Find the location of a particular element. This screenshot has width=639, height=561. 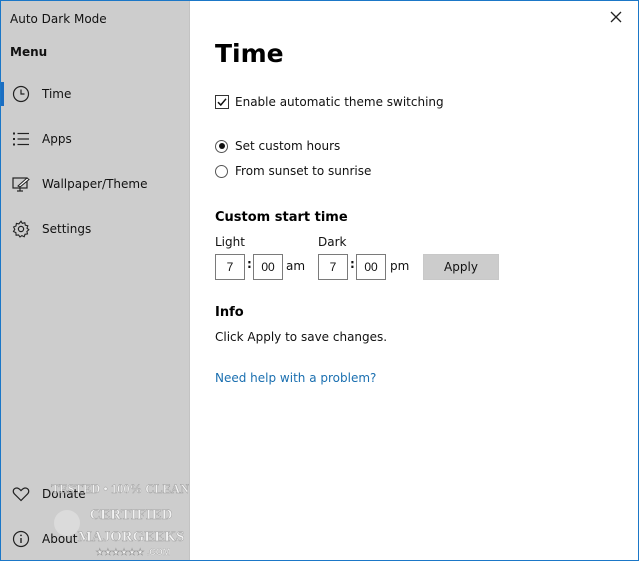

gear-icon is located at coordinates (21, 229).